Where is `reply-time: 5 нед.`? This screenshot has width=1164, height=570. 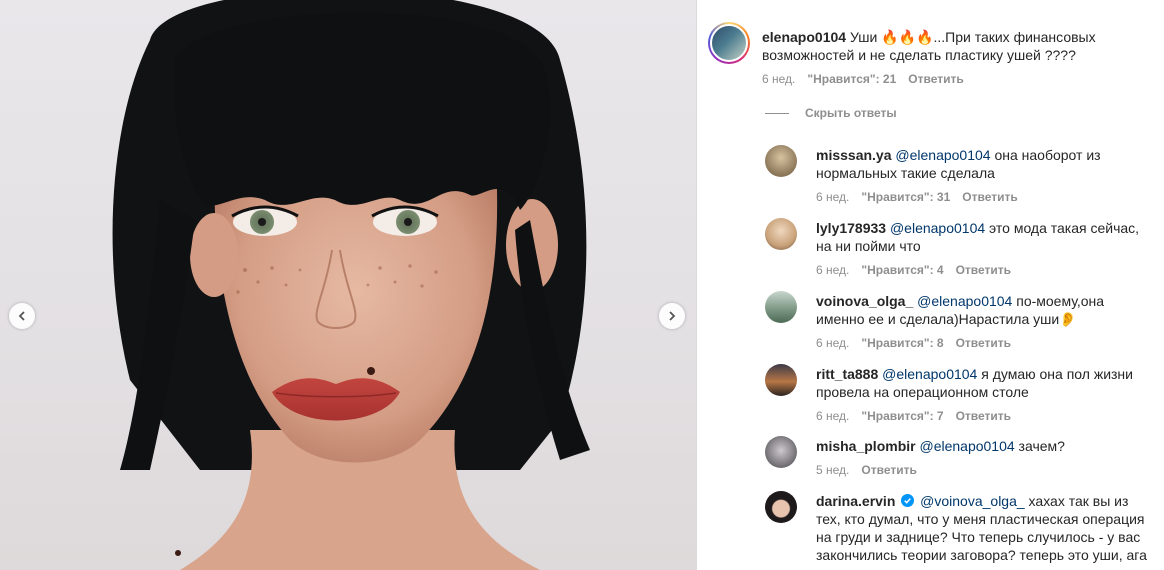 reply-time: 5 нед. is located at coordinates (832, 470).